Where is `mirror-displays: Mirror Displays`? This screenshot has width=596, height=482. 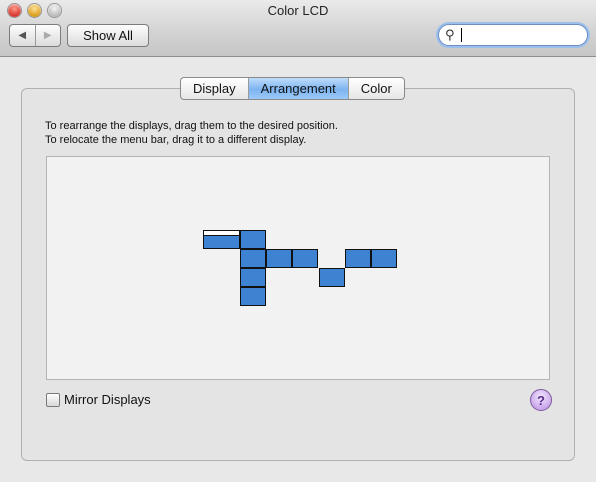
mirror-displays: Mirror Displays is located at coordinates (98, 399).